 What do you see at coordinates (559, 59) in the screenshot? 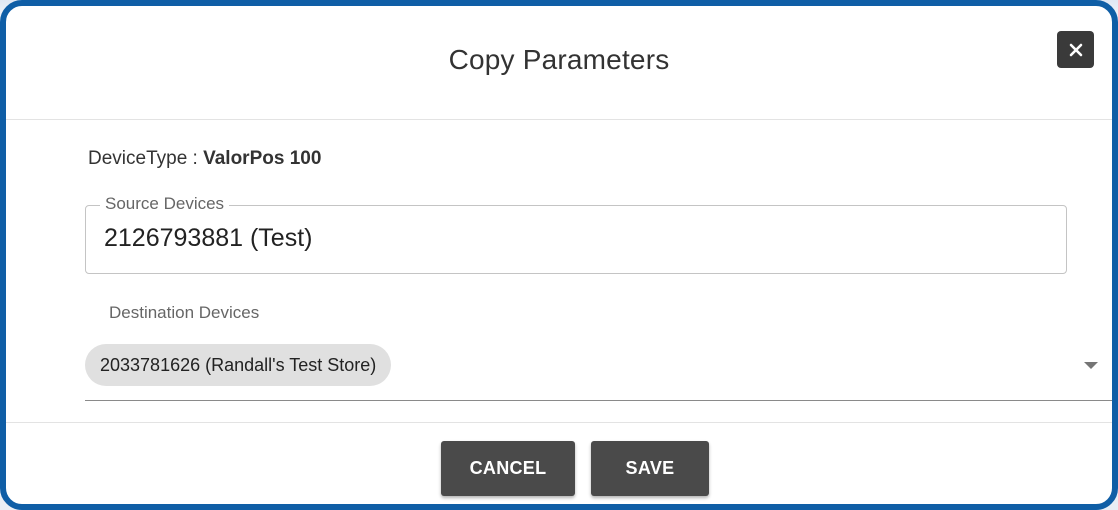
I see `dialog-title: Copy Parameters` at bounding box center [559, 59].